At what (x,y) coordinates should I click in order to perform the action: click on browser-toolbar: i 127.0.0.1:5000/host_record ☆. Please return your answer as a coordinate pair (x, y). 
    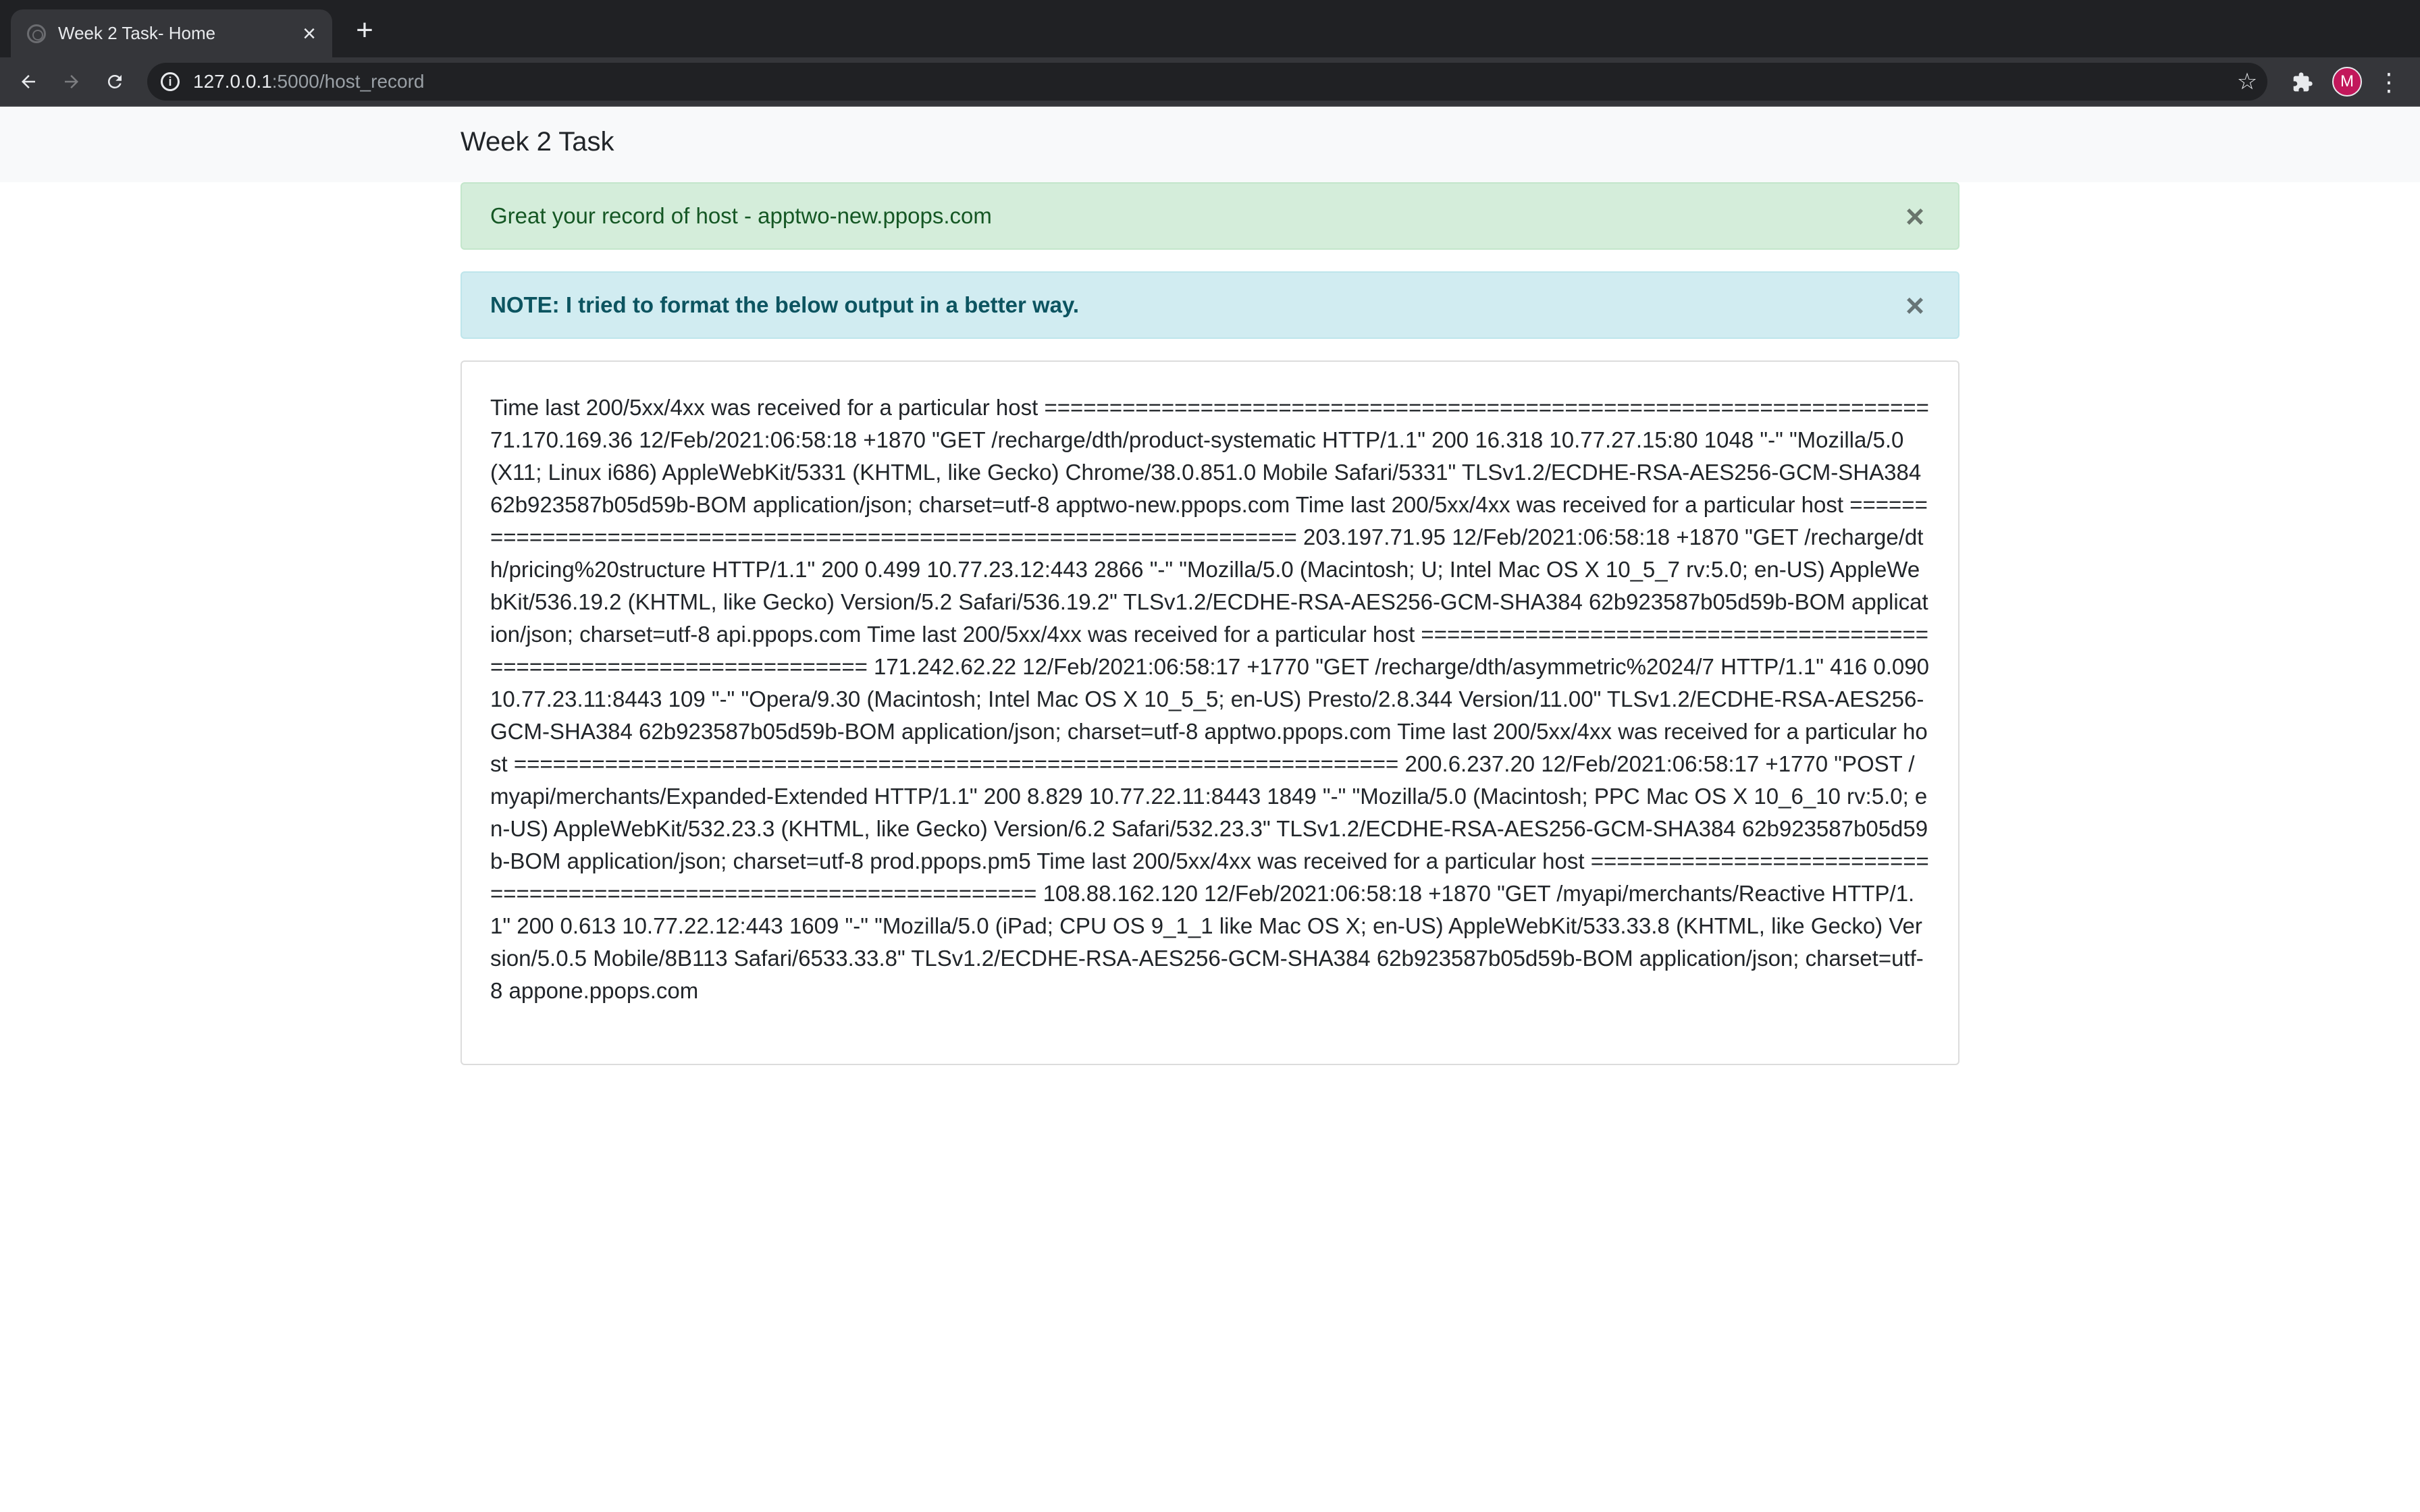
    Looking at the image, I should click on (1210, 82).